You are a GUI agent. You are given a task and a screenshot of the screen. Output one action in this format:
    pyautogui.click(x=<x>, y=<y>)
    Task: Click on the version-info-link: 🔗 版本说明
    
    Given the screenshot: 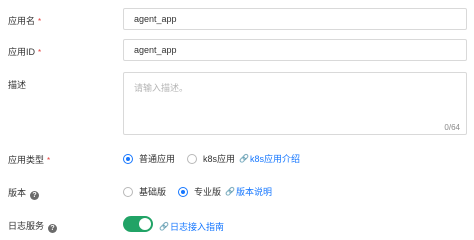 What is the action you would take?
    pyautogui.click(x=248, y=191)
    